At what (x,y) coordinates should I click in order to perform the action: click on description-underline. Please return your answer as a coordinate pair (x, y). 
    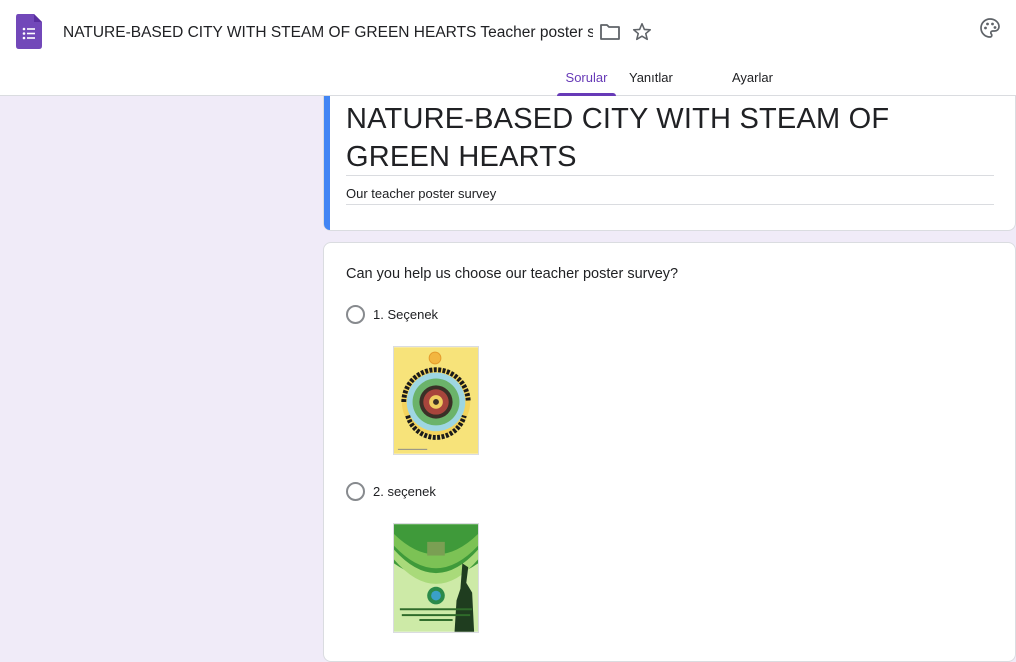
    Looking at the image, I should click on (670, 204).